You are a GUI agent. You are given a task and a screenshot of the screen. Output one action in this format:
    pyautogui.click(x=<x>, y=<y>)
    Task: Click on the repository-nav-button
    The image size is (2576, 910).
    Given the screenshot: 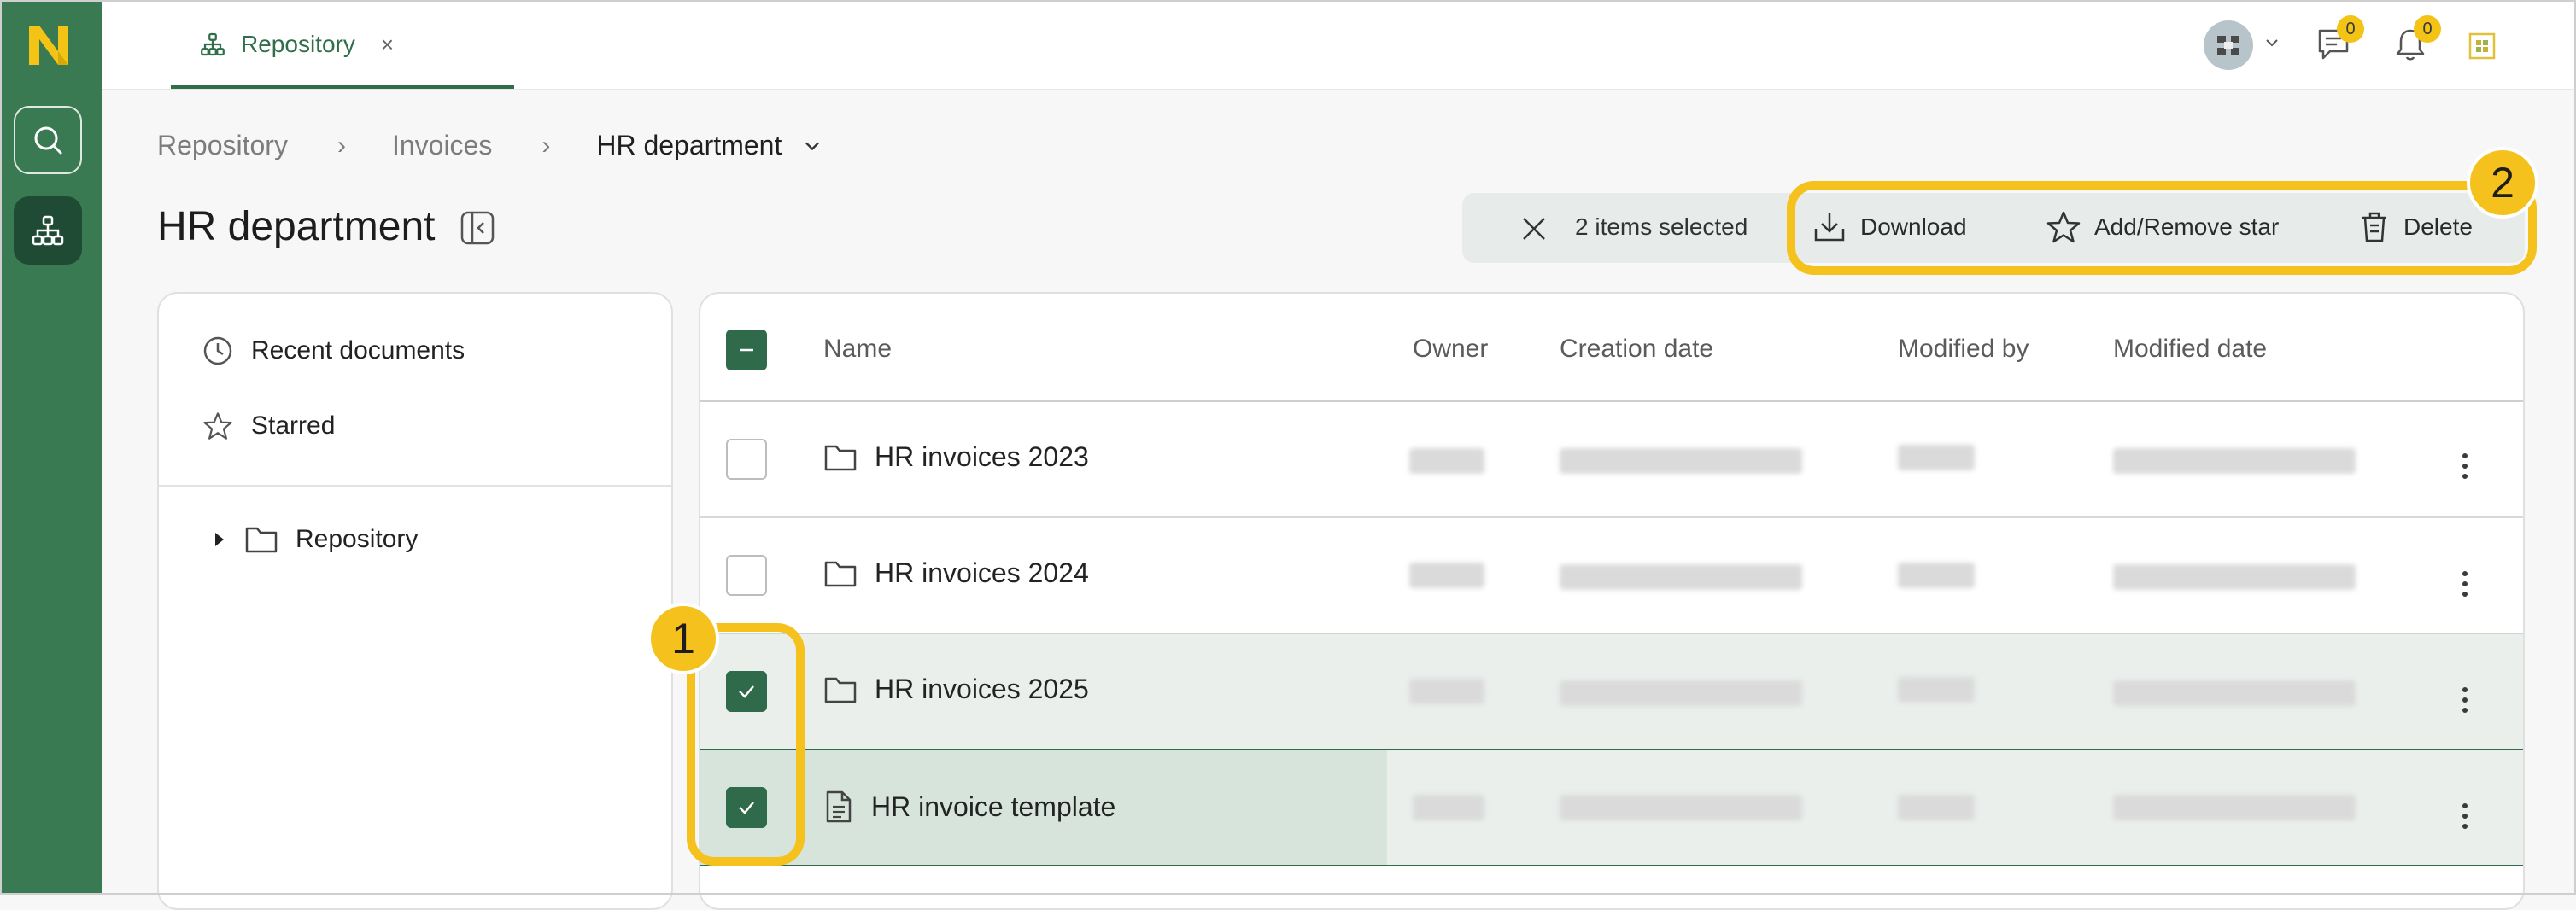 What is the action you would take?
    pyautogui.click(x=48, y=230)
    